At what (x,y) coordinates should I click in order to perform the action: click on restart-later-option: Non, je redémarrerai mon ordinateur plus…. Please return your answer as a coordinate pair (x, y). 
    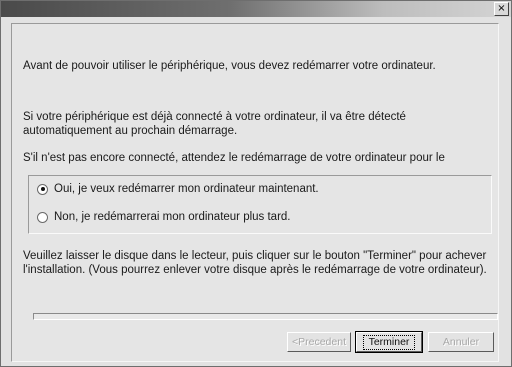
    Looking at the image, I should click on (164, 217).